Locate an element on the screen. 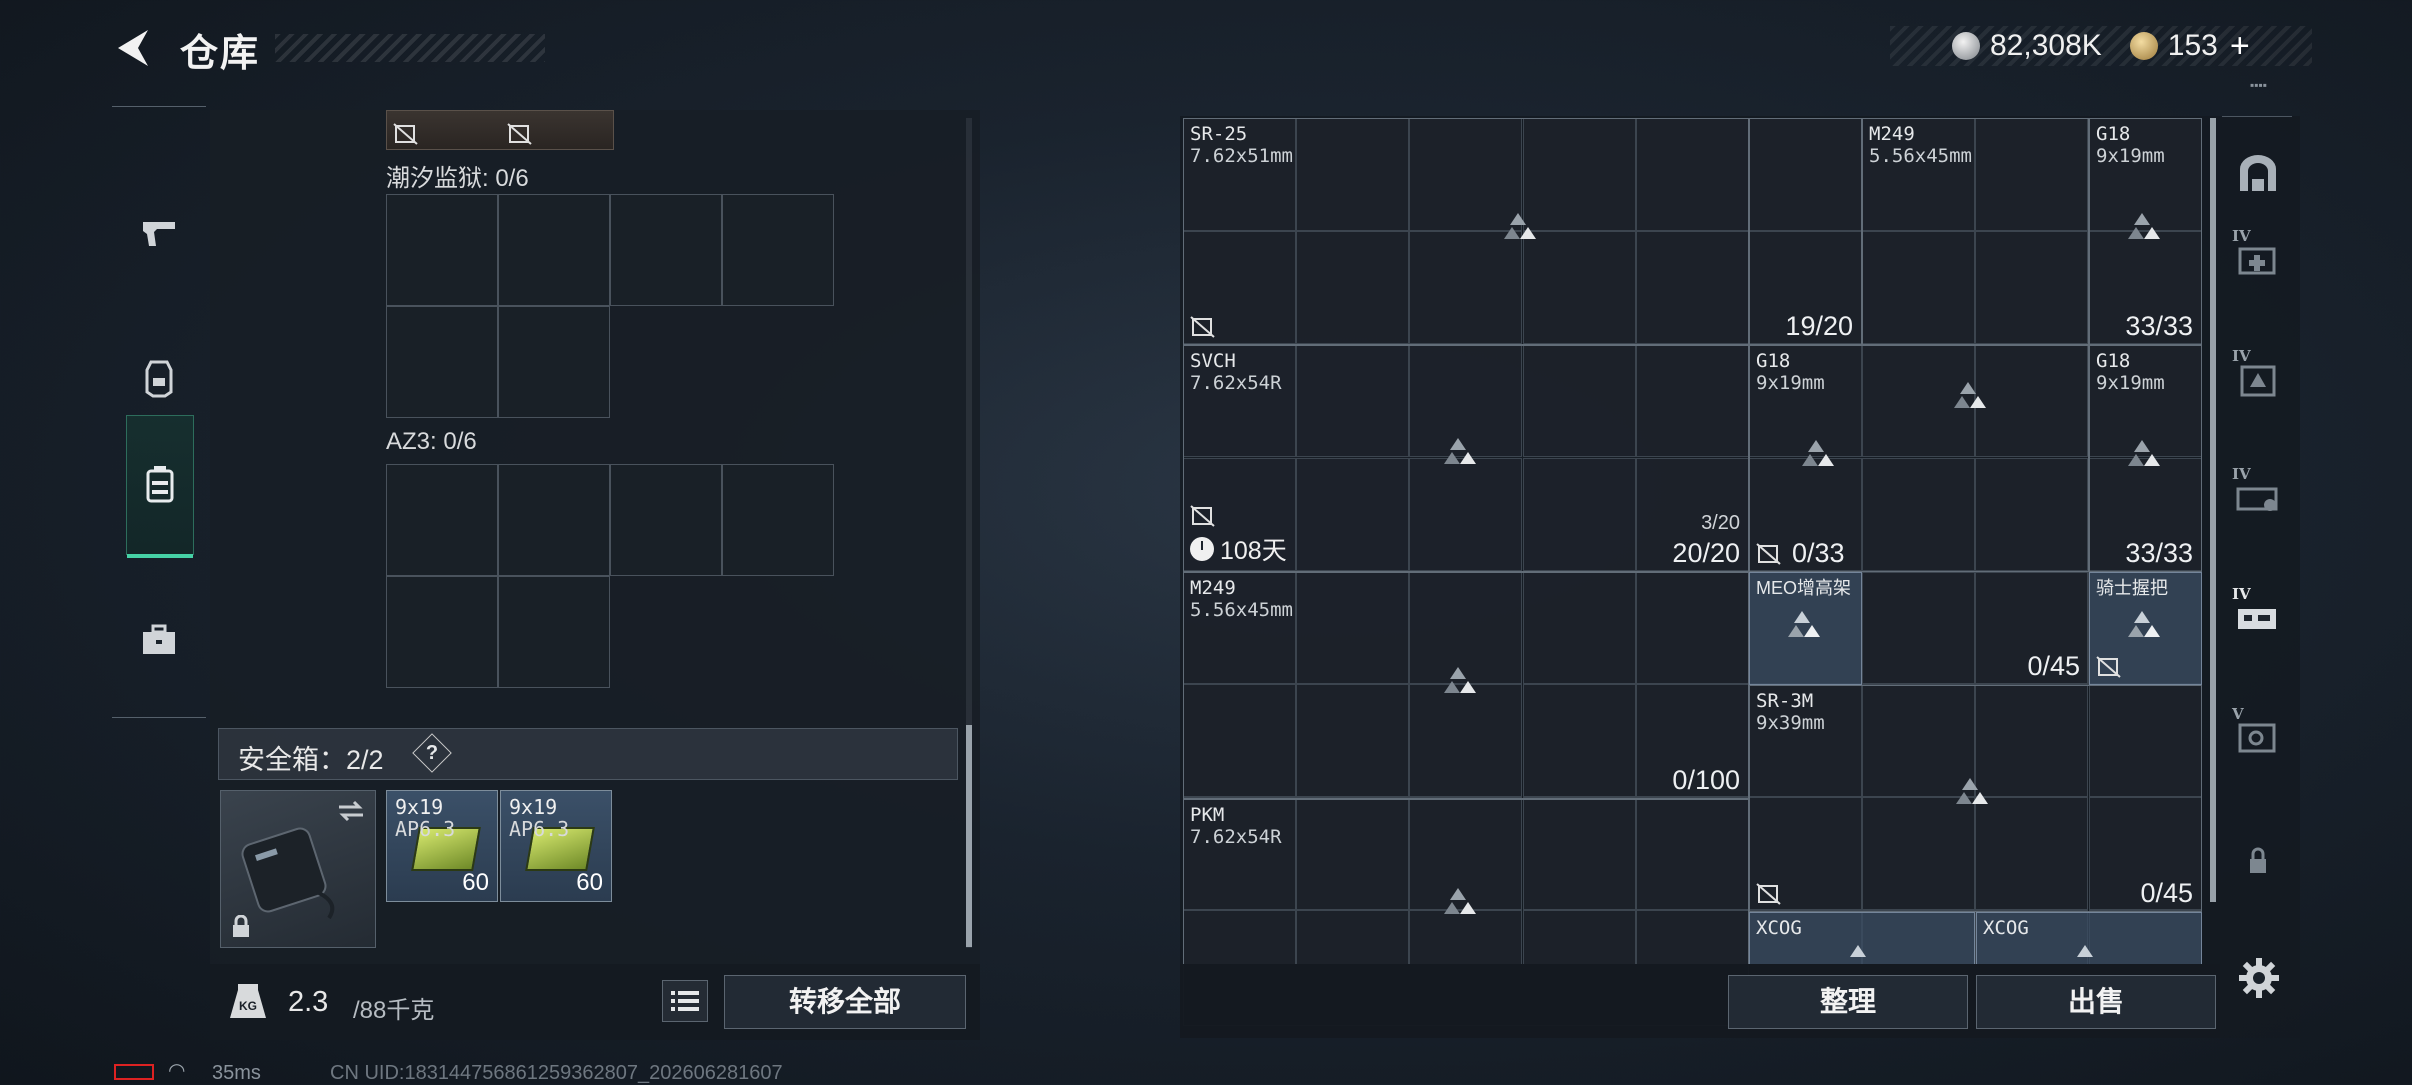 Image resolution: width=2412 pixels, height=1085 pixels. container-label: 潮汐监狱: 0/6 is located at coordinates (457, 178).